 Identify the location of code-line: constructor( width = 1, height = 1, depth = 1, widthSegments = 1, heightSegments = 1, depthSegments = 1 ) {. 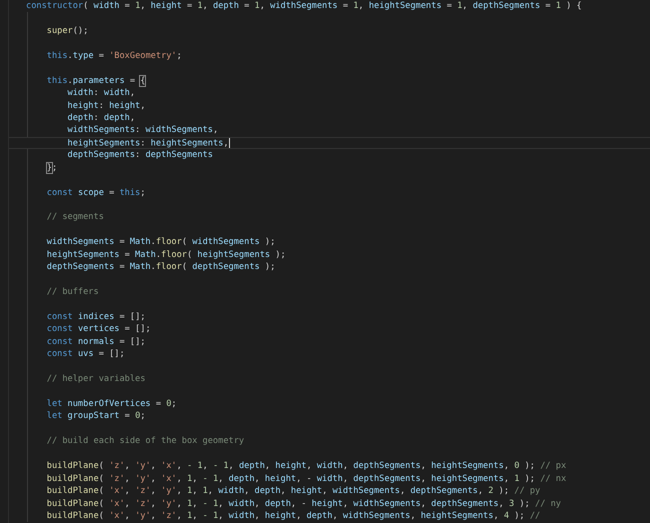
(304, 6).